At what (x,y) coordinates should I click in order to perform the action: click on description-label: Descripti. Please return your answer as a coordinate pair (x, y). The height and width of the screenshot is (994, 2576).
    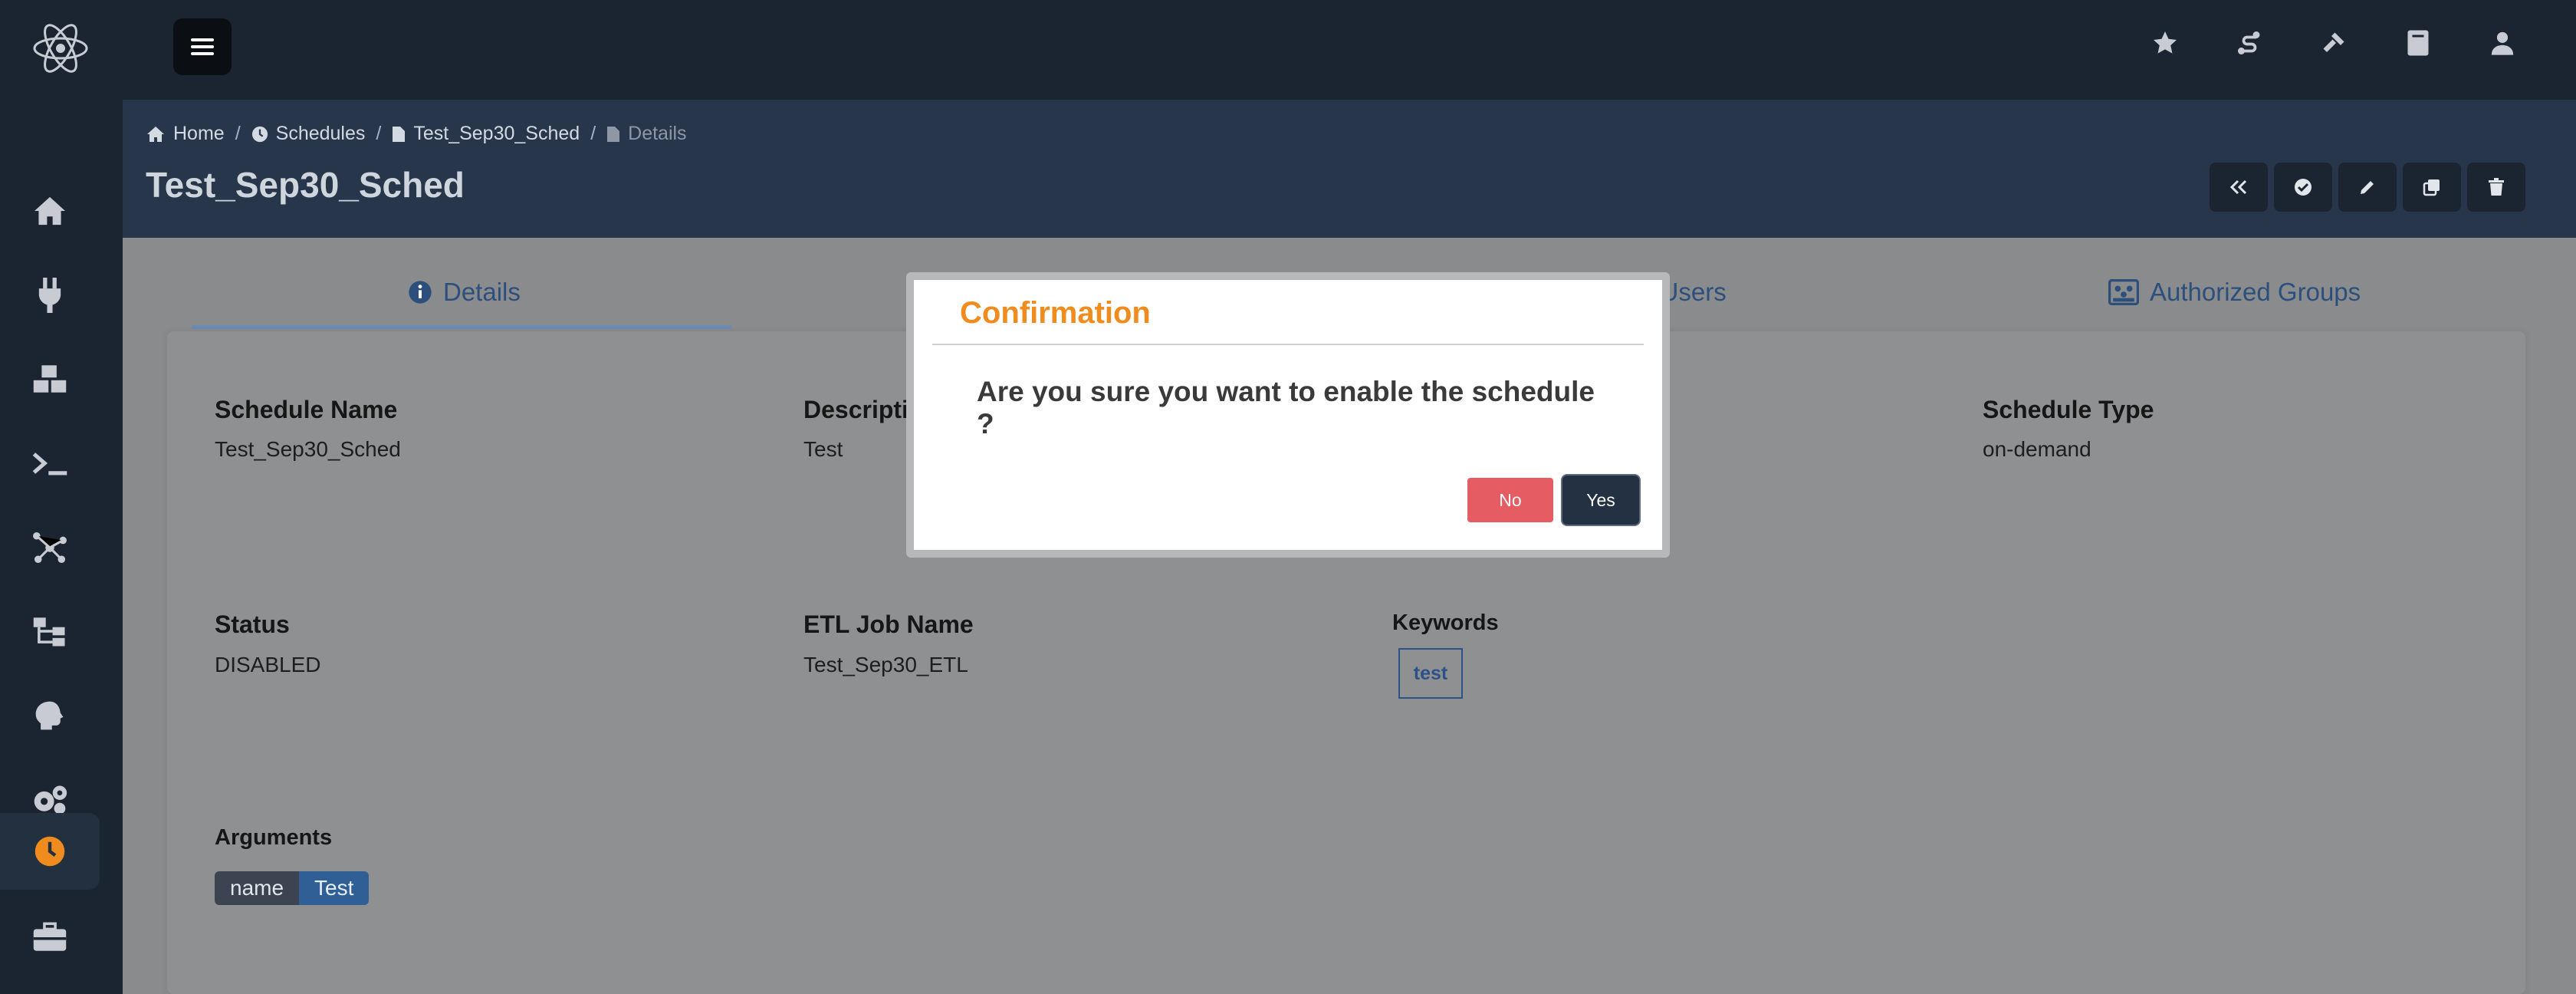
    Looking at the image, I should click on (856, 410).